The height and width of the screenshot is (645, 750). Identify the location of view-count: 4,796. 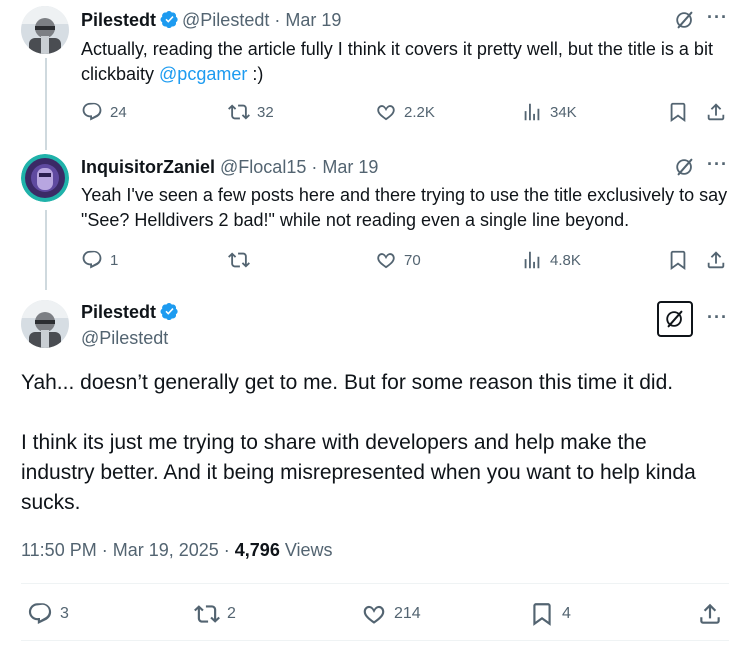
(257, 550).